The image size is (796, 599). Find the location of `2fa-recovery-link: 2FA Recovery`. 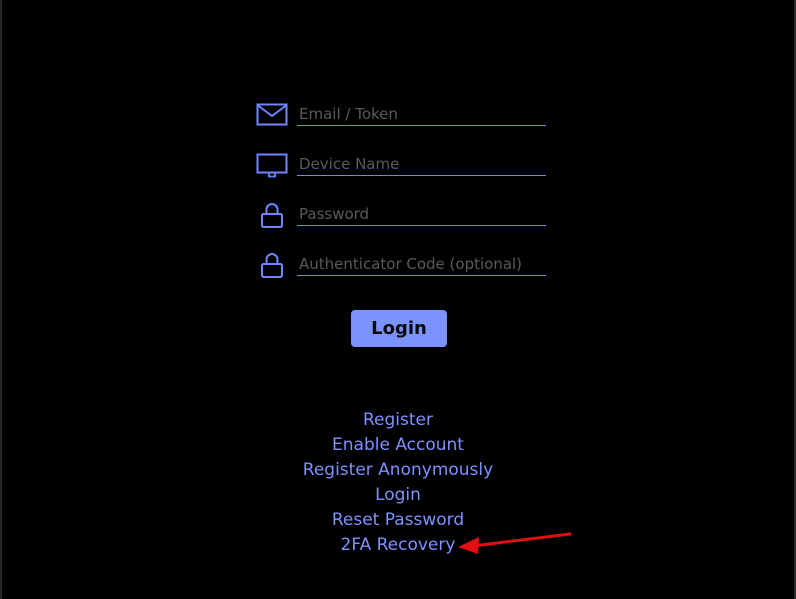

2fa-recovery-link: 2FA Recovery is located at coordinates (398, 545).